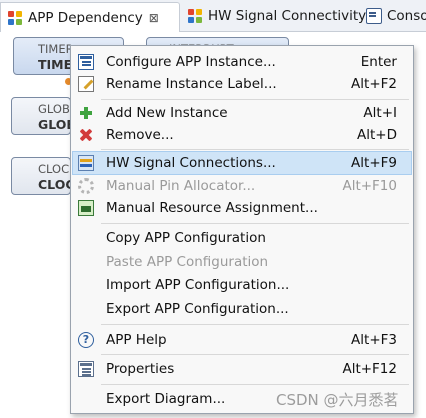 The image size is (426, 418). I want to click on menu-item-add-new-instance: Add New Instance Alt+I, so click(242, 113).